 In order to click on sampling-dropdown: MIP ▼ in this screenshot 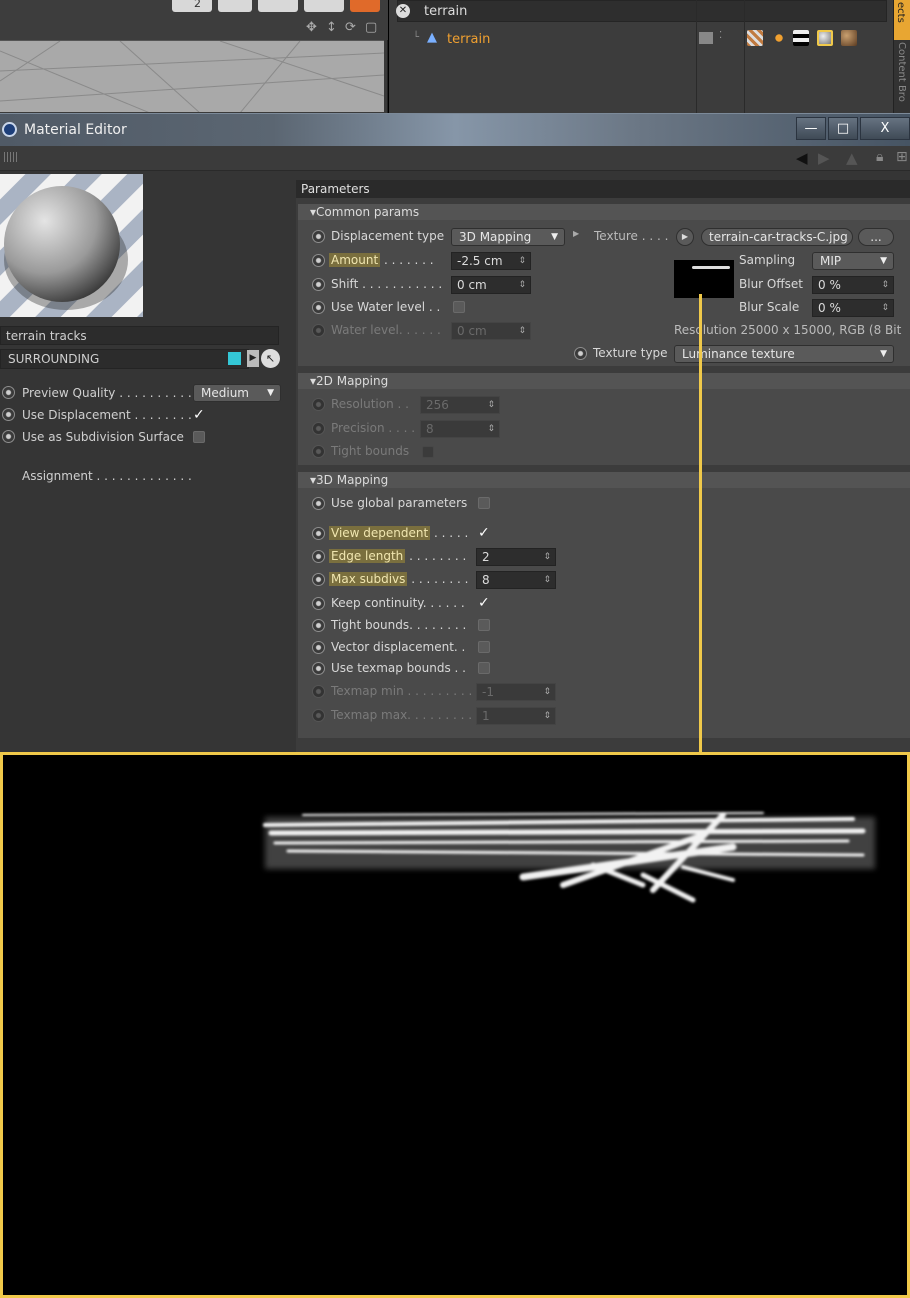, I will do `click(853, 261)`.